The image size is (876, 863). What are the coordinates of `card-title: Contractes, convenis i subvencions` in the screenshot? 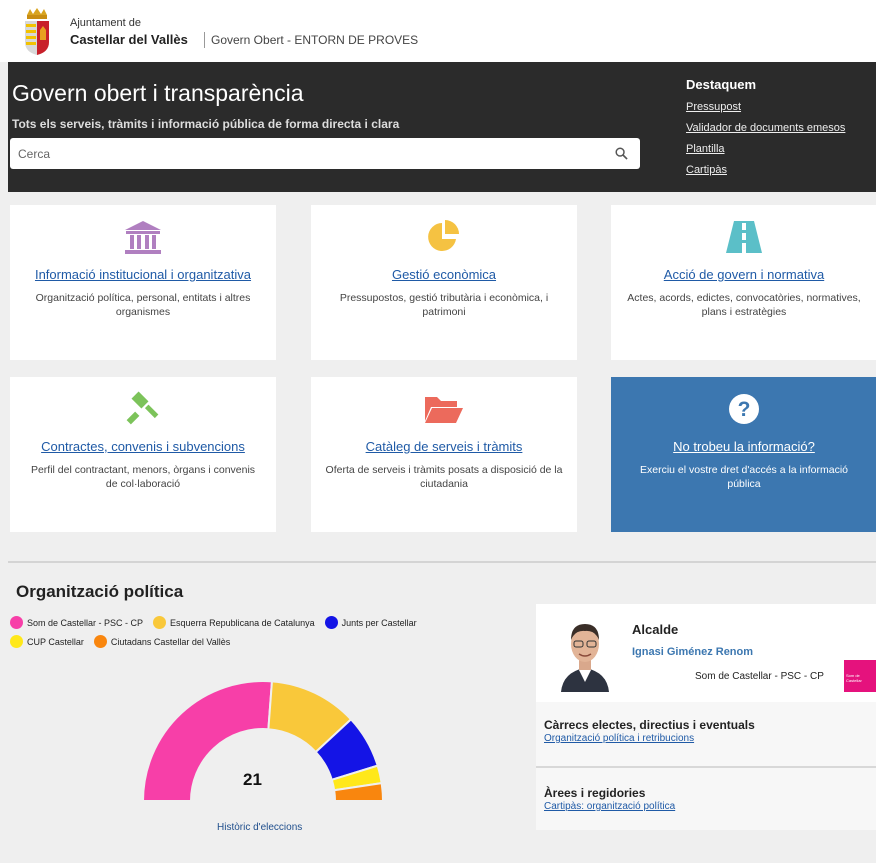 It's located at (143, 446).